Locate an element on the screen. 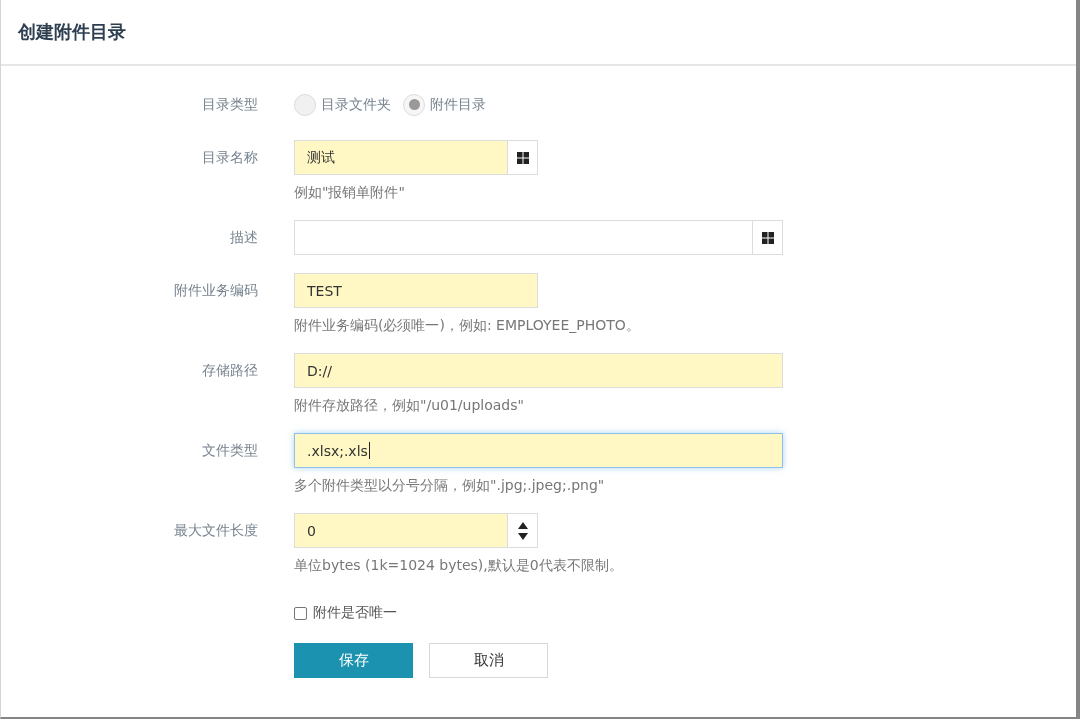 This screenshot has height=719, width=1080. input-field: 测试 is located at coordinates (401, 157).